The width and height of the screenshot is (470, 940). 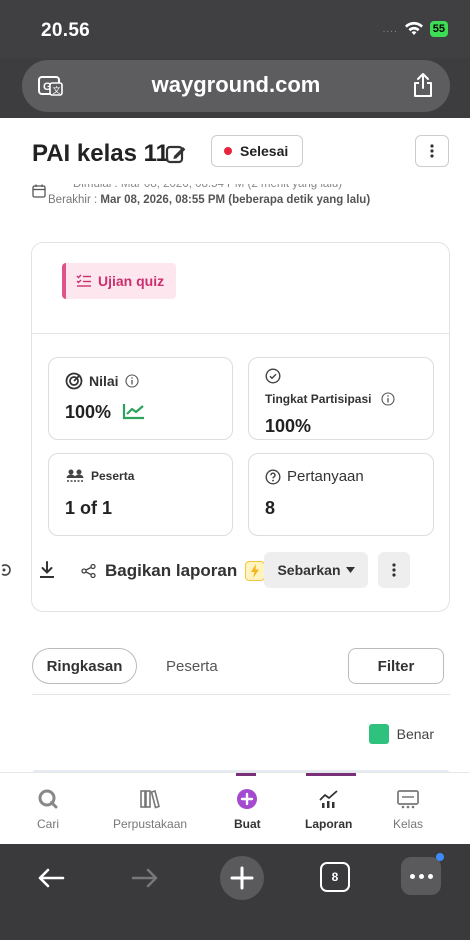 I want to click on menu-button, so click(x=422, y=874).